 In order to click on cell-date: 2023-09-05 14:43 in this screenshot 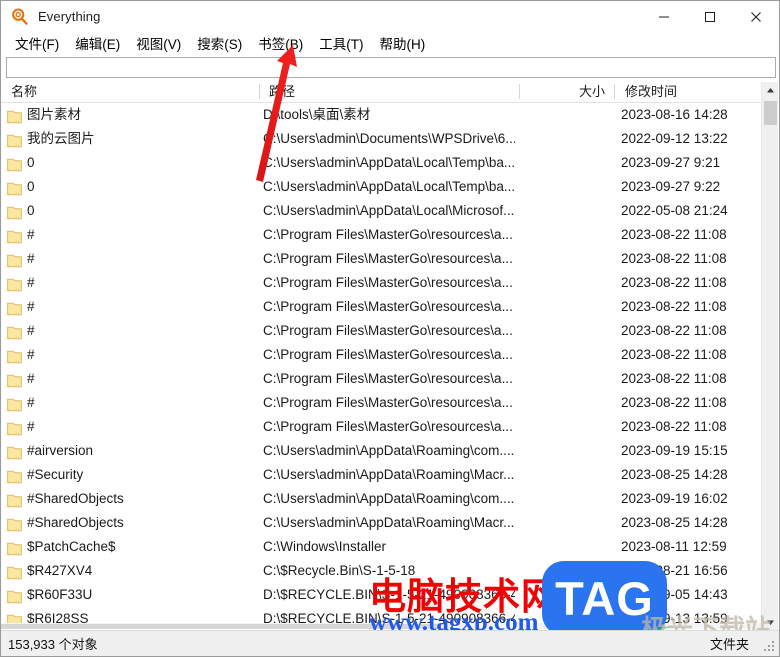, I will do `click(674, 594)`.